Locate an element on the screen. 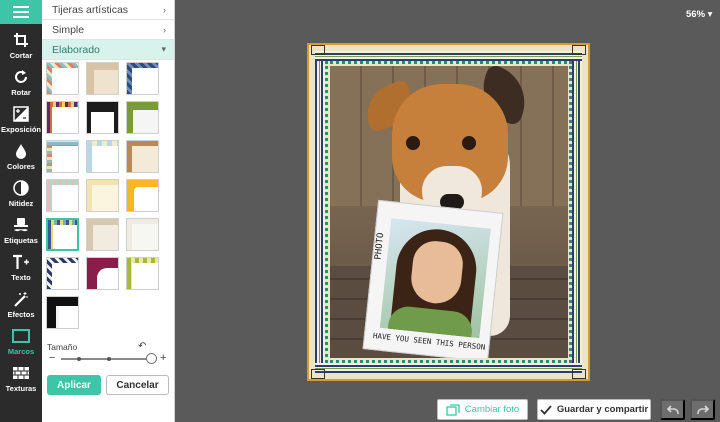 Image resolution: width=720 pixels, height=422 pixels. slider-handle is located at coordinates (151, 358).